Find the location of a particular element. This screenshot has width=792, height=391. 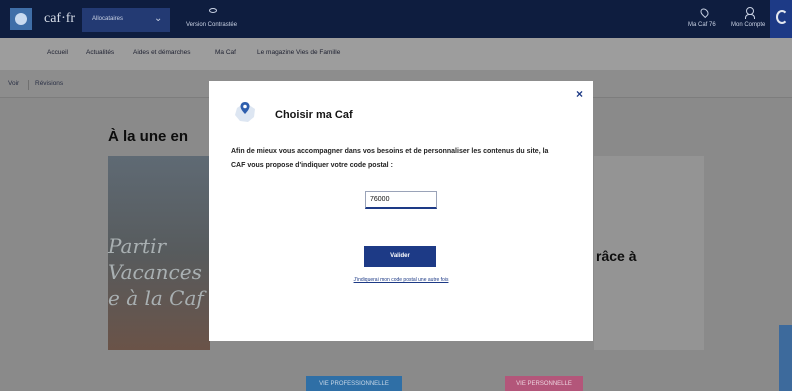

modal-title: Choisir ma Caf is located at coordinates (314, 115).